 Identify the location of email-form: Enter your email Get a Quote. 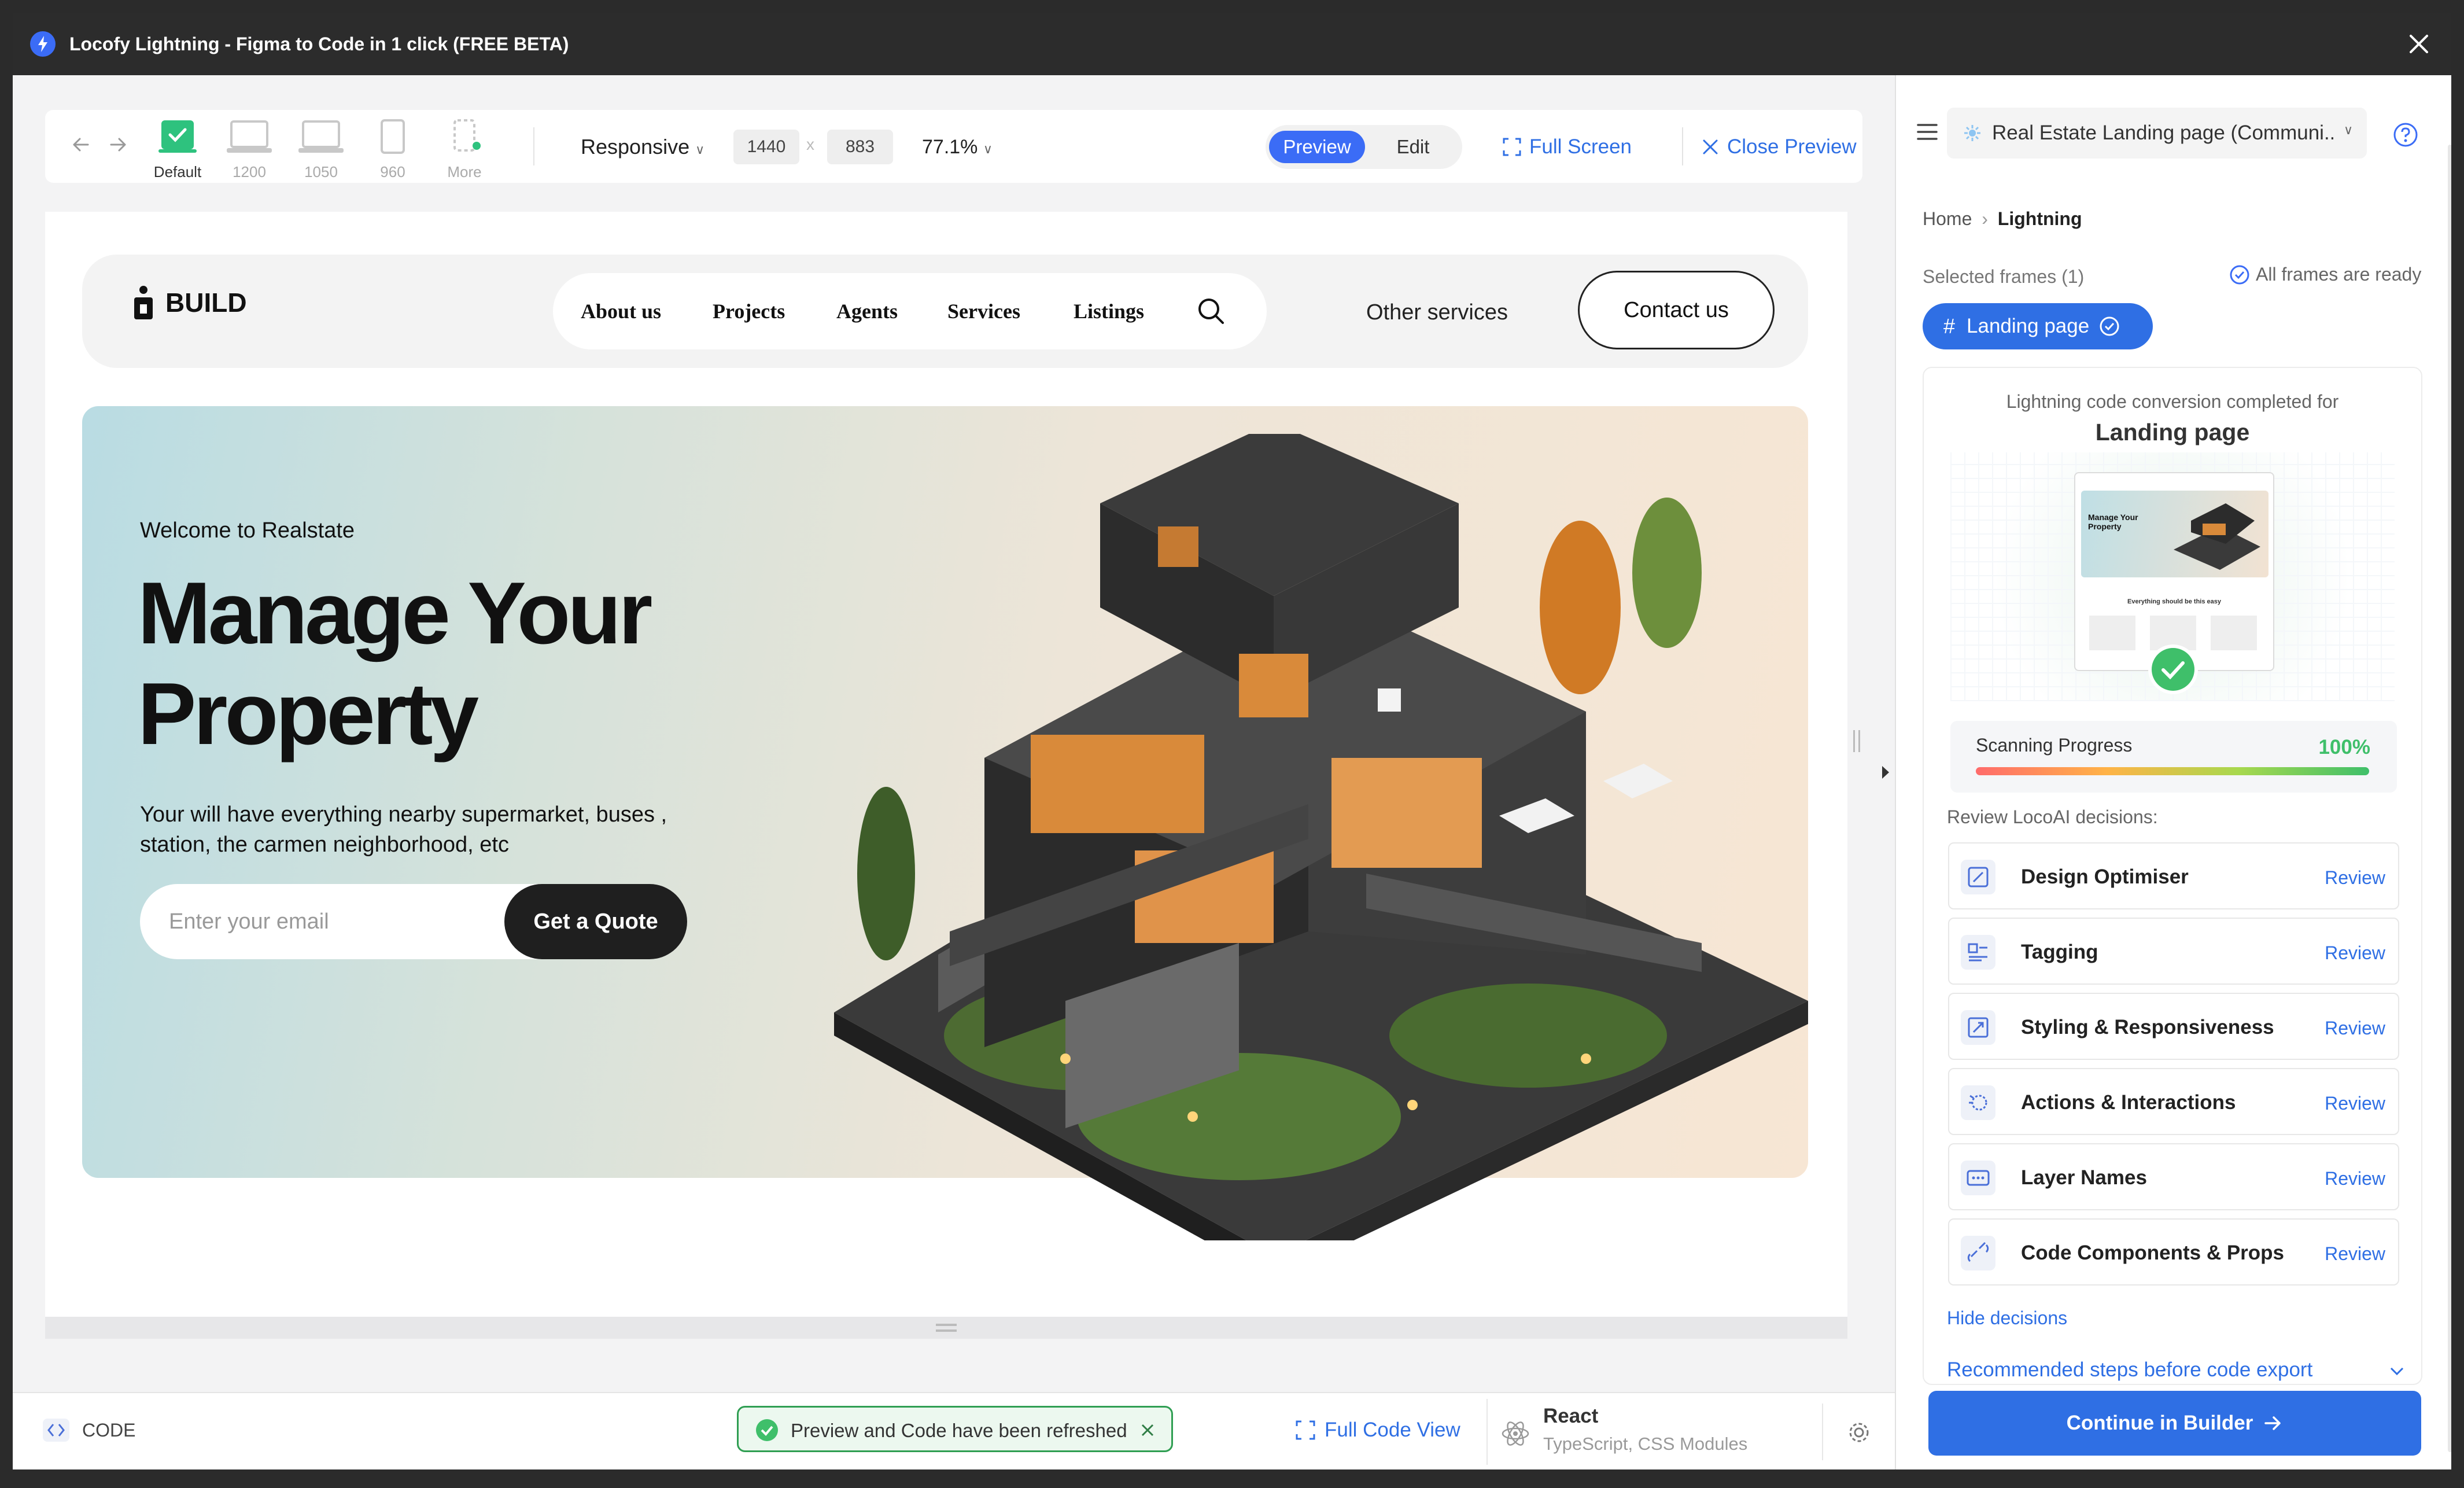
(414, 922).